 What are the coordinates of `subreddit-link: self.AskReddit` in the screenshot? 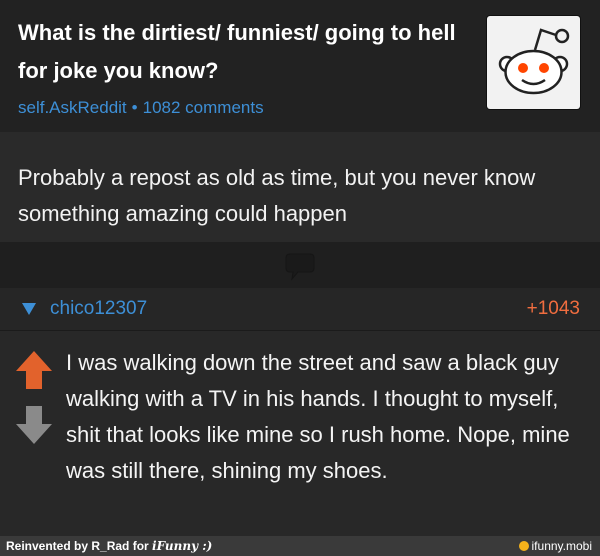 It's located at (72, 107).